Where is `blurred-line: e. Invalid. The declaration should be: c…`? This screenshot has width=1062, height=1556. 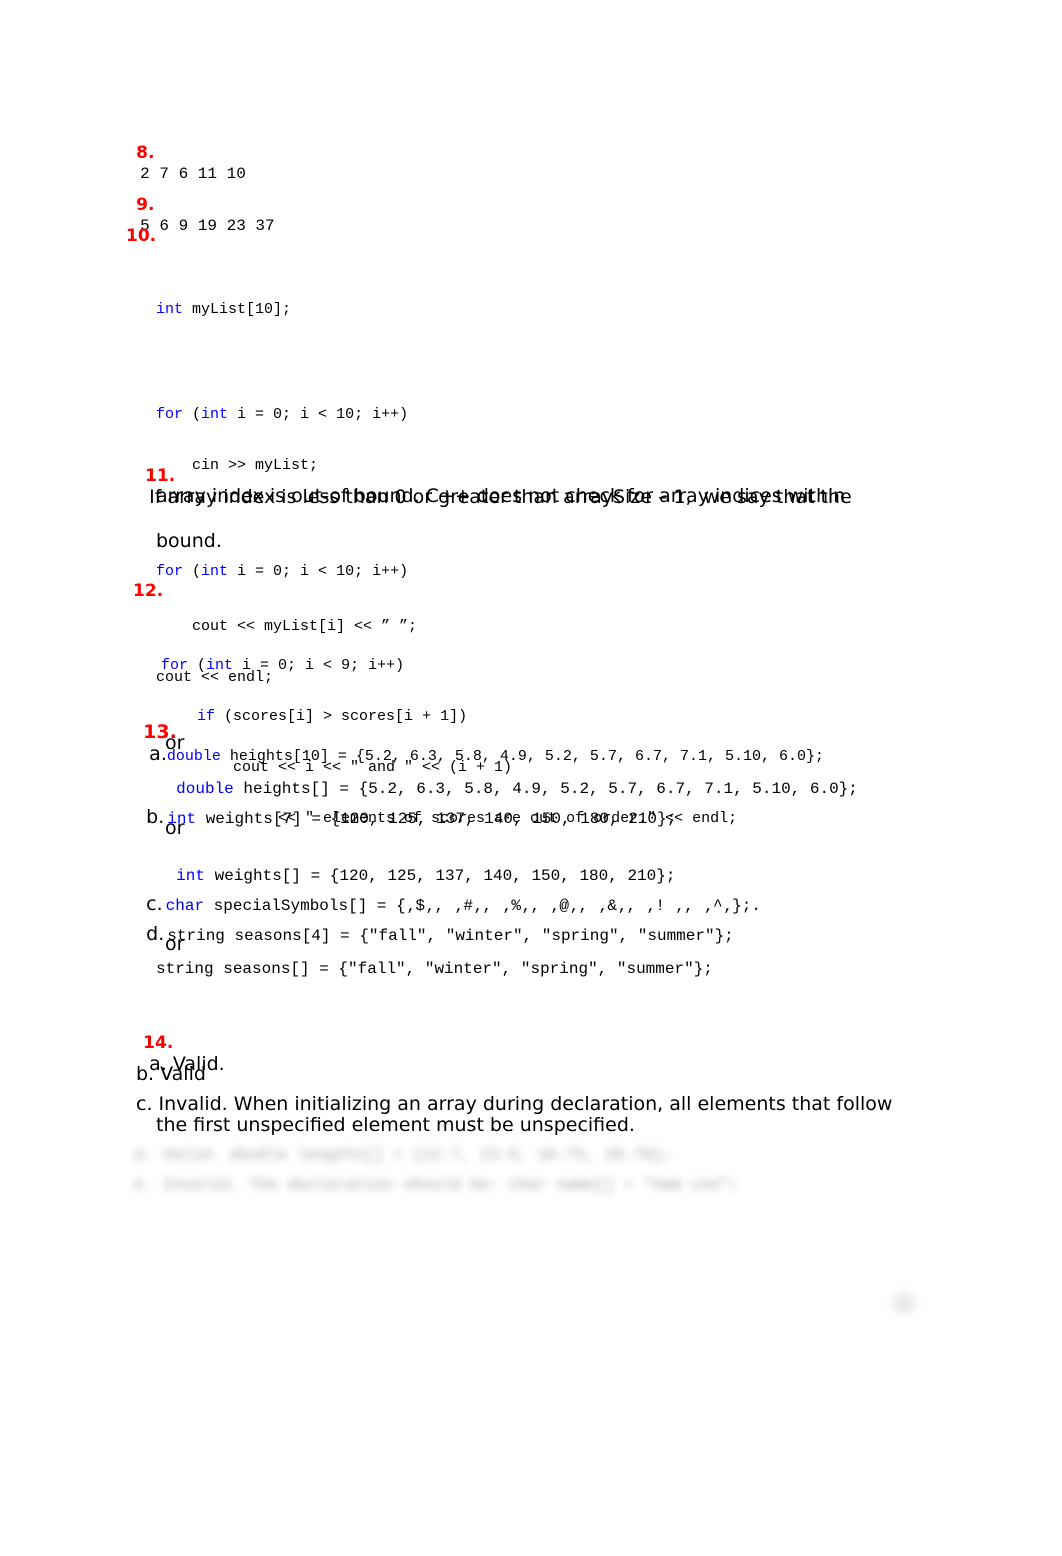
blurred-line: e. Invalid. The declaration should be: c… is located at coordinates (436, 1185).